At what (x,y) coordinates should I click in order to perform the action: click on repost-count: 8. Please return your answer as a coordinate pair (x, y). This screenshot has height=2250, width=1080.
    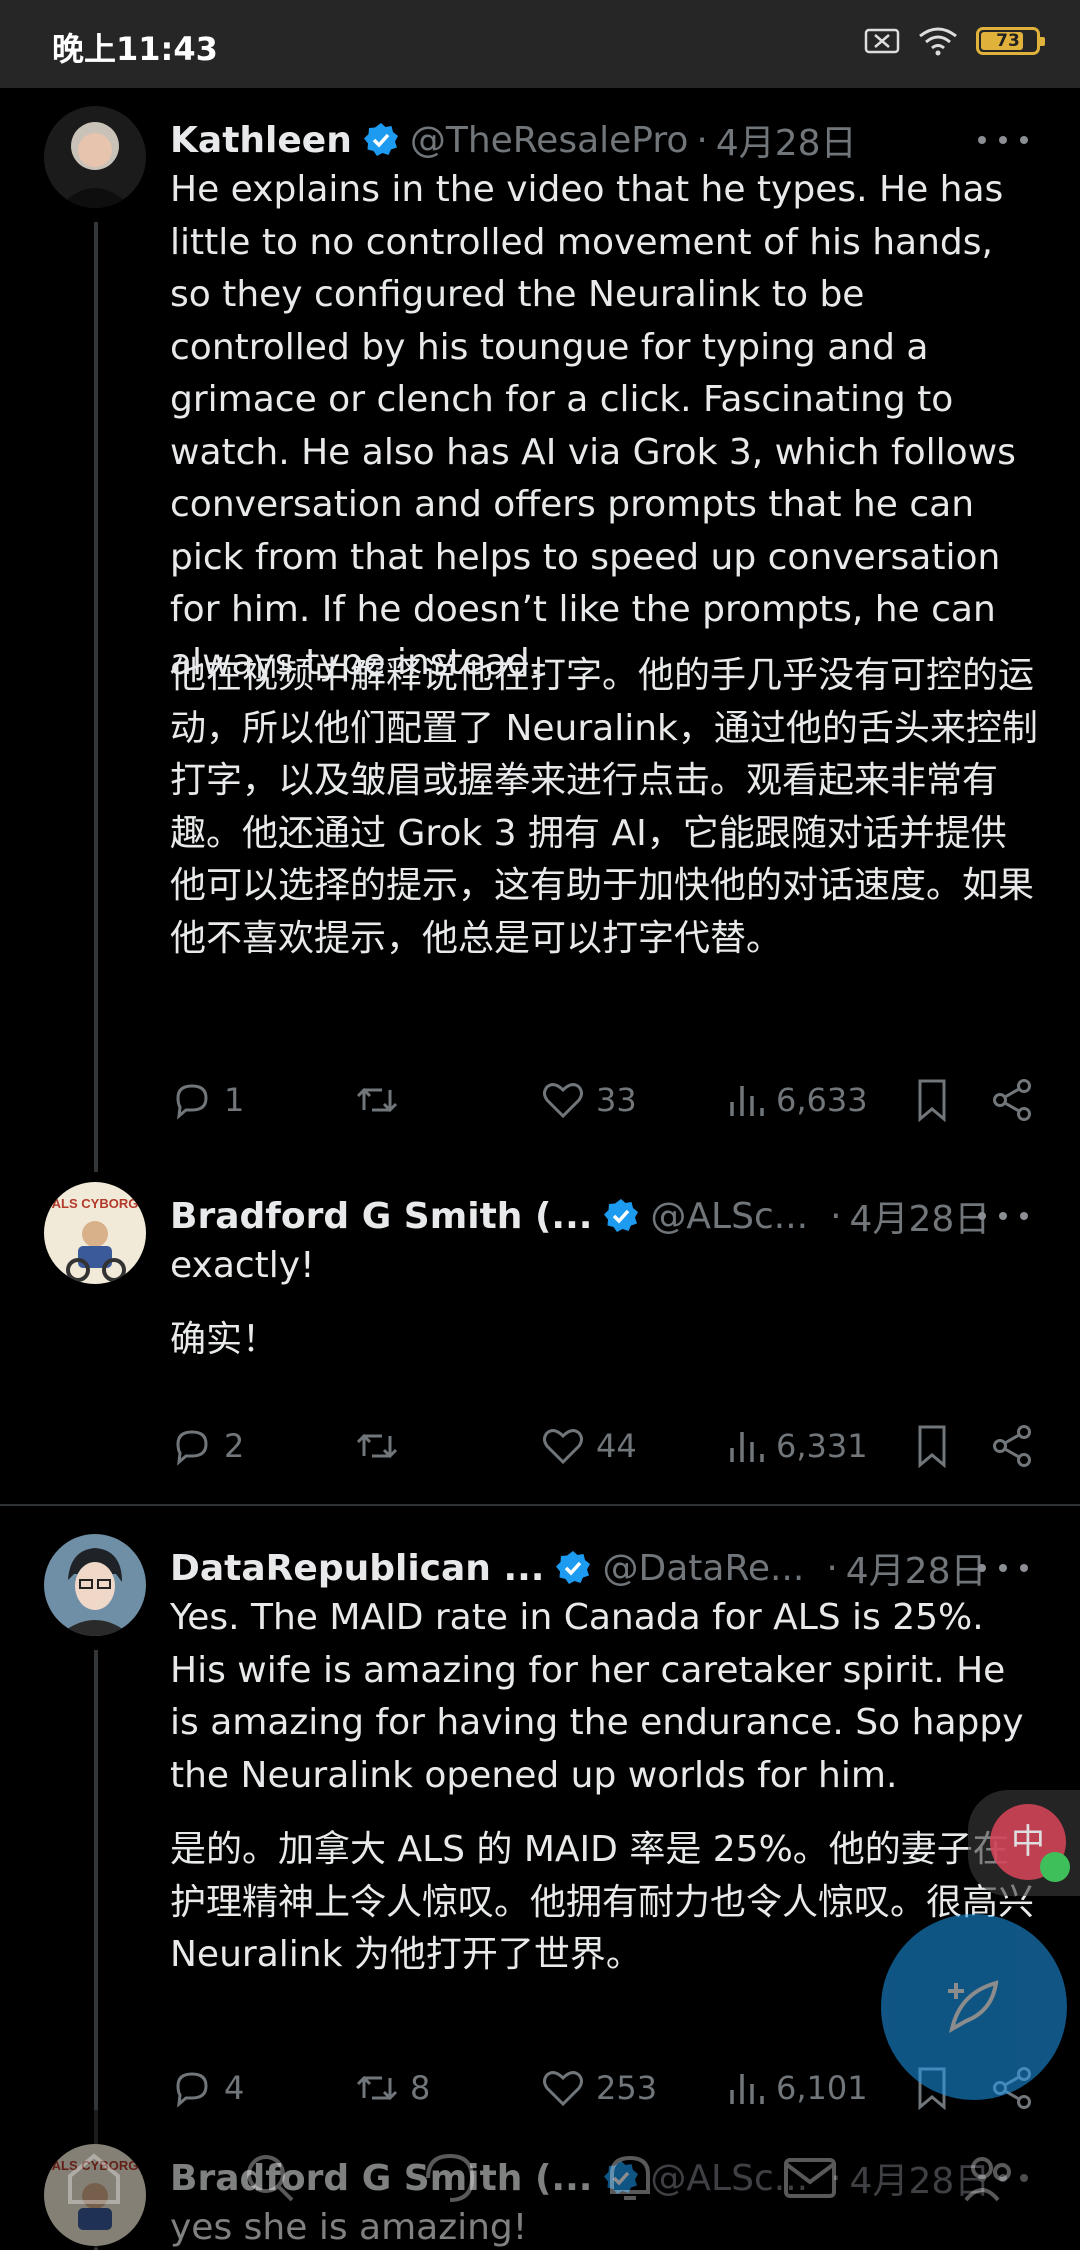
    Looking at the image, I should click on (420, 2088).